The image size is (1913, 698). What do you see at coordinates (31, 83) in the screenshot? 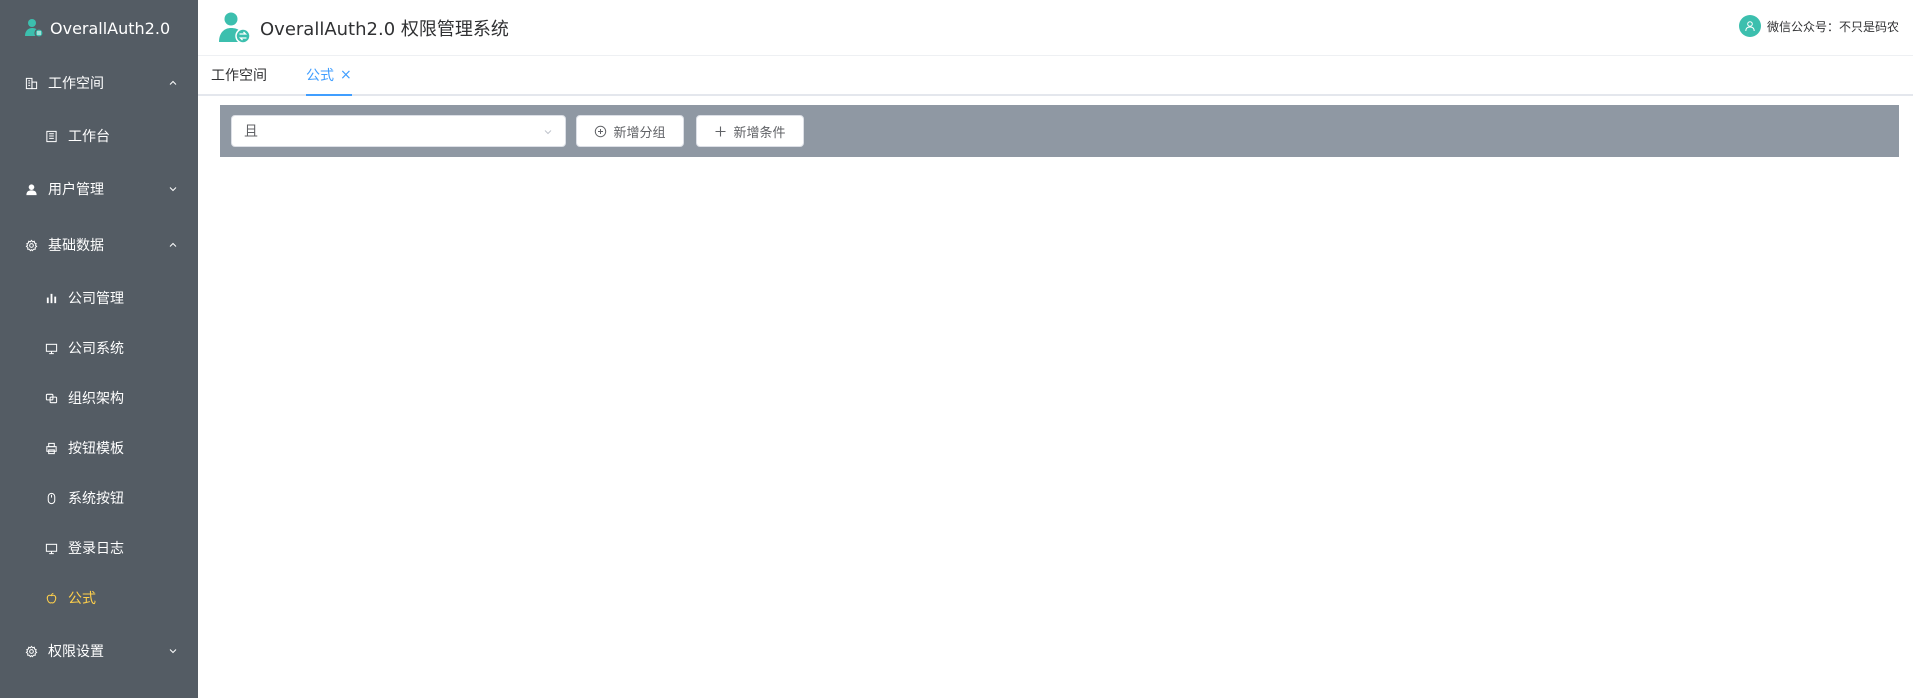
I see `building-icon` at bounding box center [31, 83].